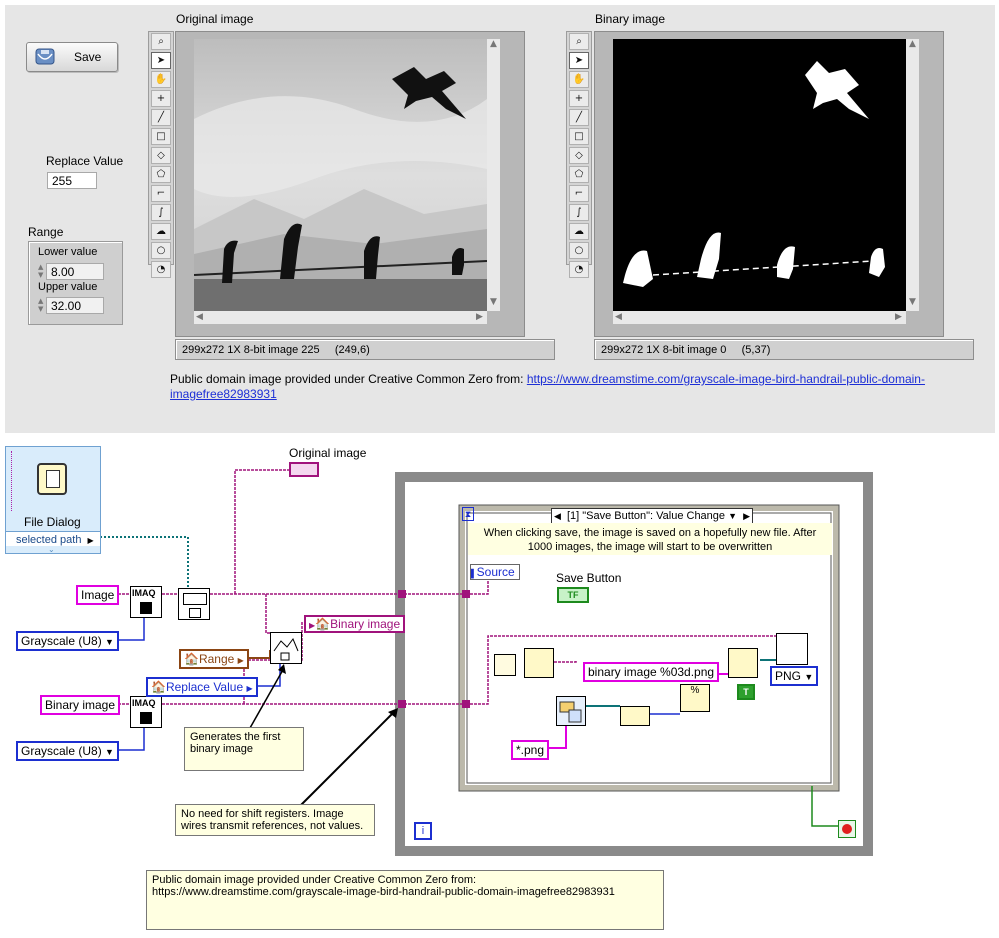 Image resolution: width=999 pixels, height=938 pixels. I want to click on file-dialog-save-node, so click(571, 711).